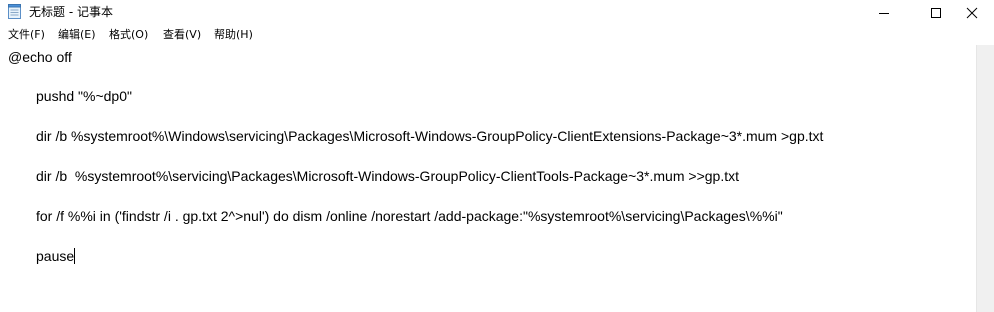  I want to click on menu-view: 查看(V), so click(182, 35).